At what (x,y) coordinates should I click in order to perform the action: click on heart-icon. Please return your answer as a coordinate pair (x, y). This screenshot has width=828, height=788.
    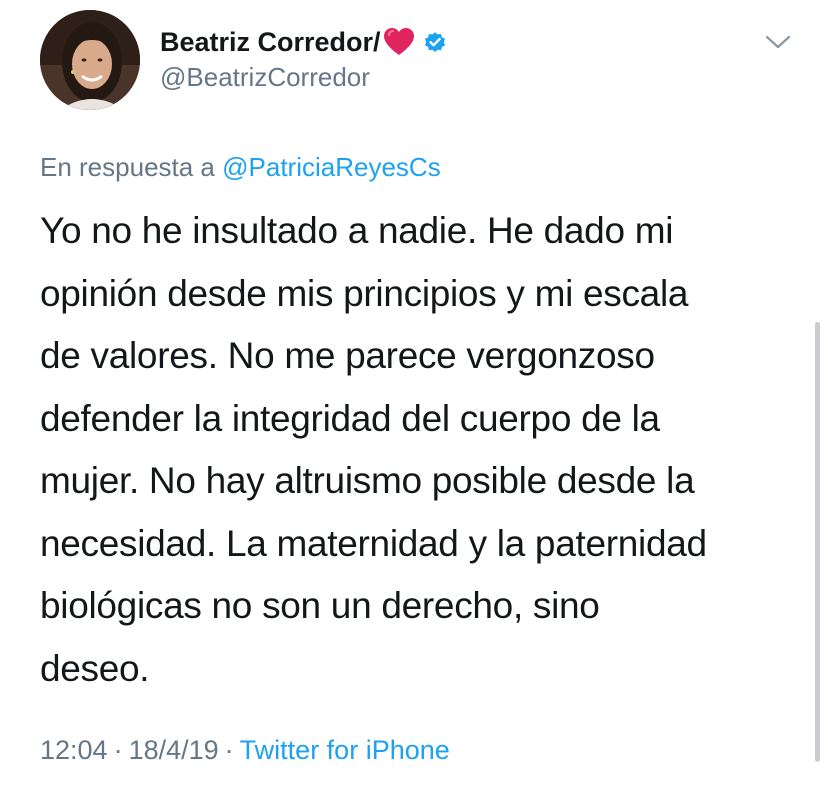
    Looking at the image, I should click on (399, 42).